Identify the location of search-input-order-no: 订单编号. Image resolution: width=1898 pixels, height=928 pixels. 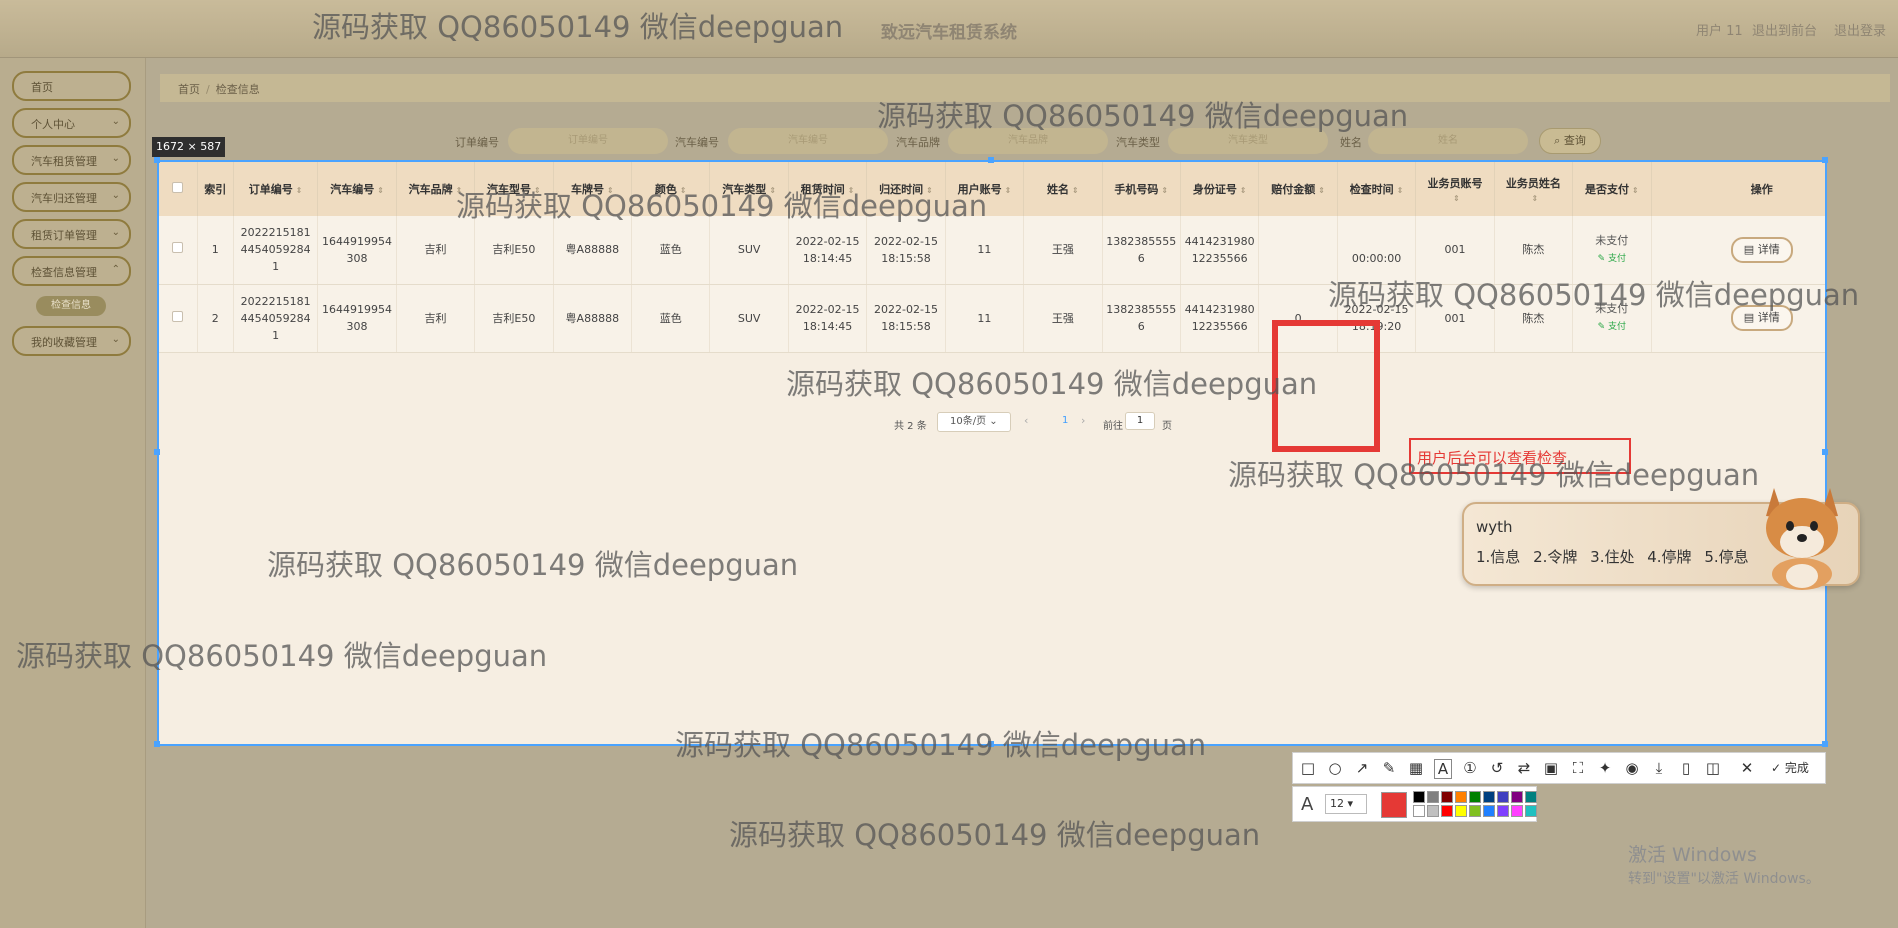
(588, 141).